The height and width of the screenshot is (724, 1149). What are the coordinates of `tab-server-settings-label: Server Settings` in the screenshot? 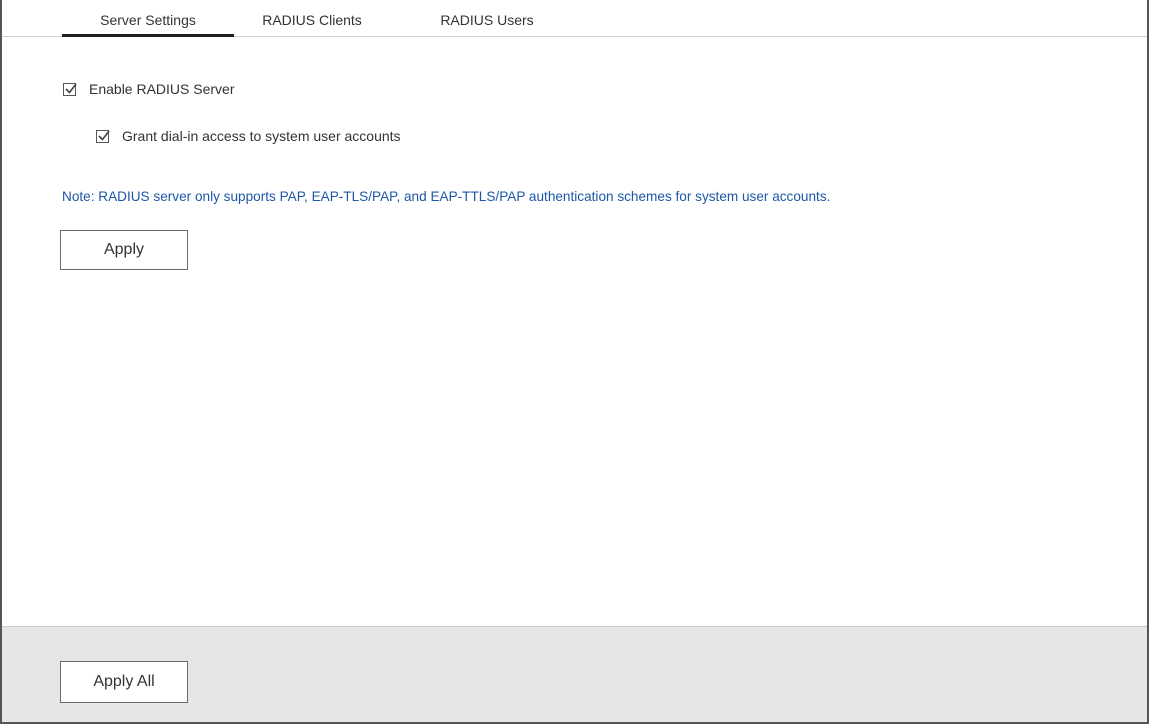 It's located at (148, 20).